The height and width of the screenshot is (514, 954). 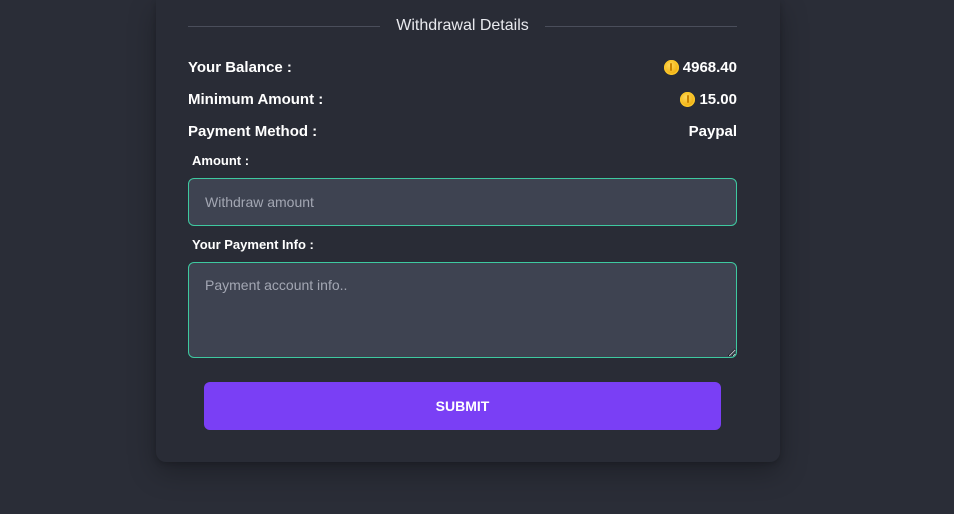 What do you see at coordinates (253, 131) in the screenshot?
I see `payment-method-label: Payment Method :` at bounding box center [253, 131].